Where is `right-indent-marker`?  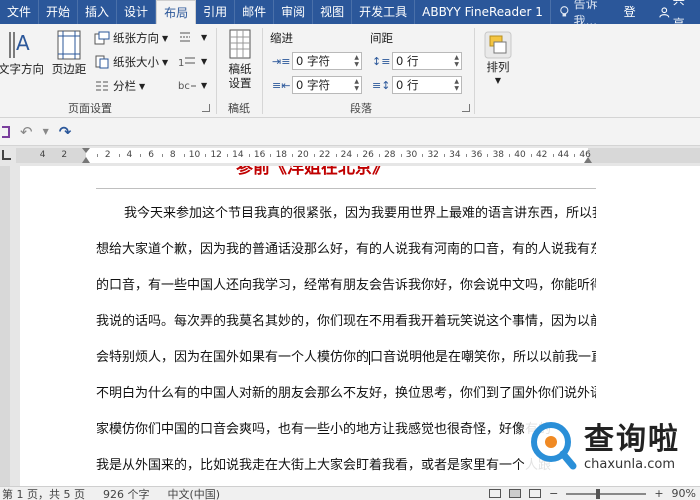 right-indent-marker is located at coordinates (588, 160).